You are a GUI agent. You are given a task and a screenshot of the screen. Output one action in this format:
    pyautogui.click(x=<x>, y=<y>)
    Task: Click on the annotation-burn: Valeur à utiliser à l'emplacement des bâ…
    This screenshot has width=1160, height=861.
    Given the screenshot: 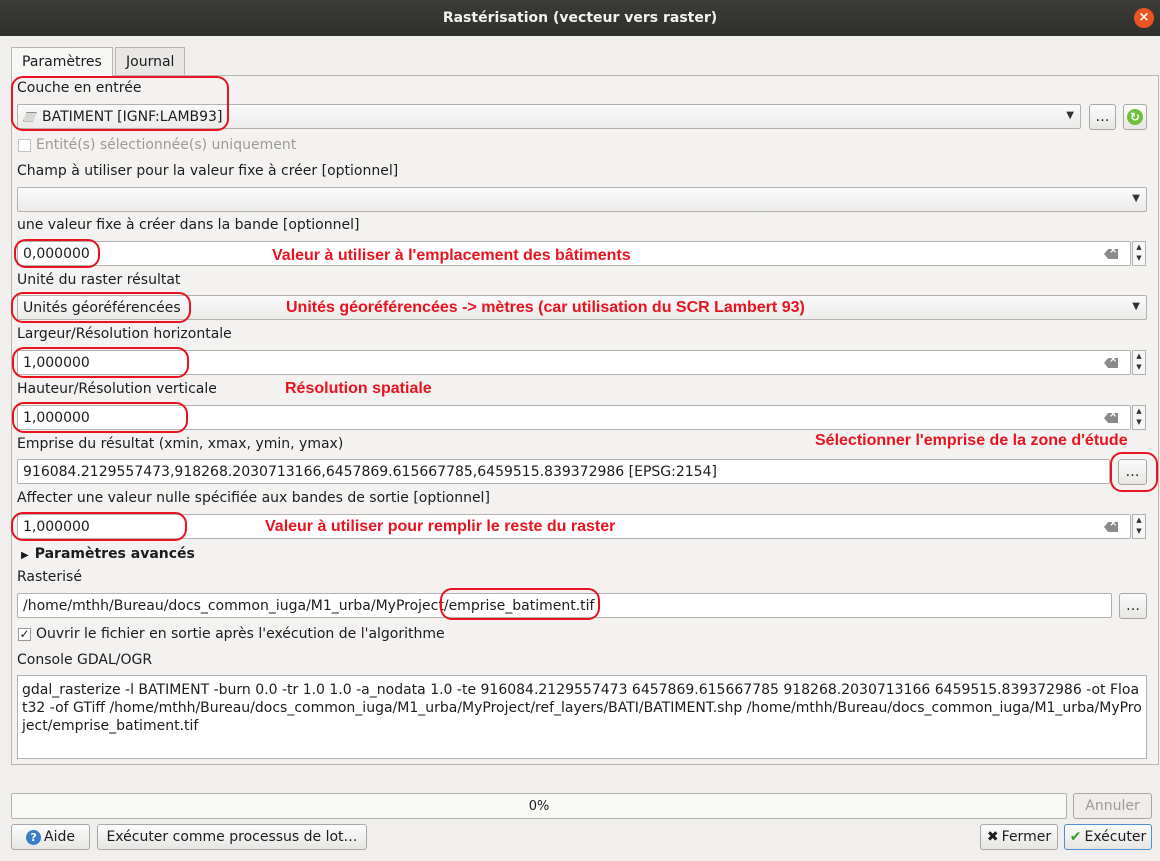 What is the action you would take?
    pyautogui.click(x=451, y=255)
    